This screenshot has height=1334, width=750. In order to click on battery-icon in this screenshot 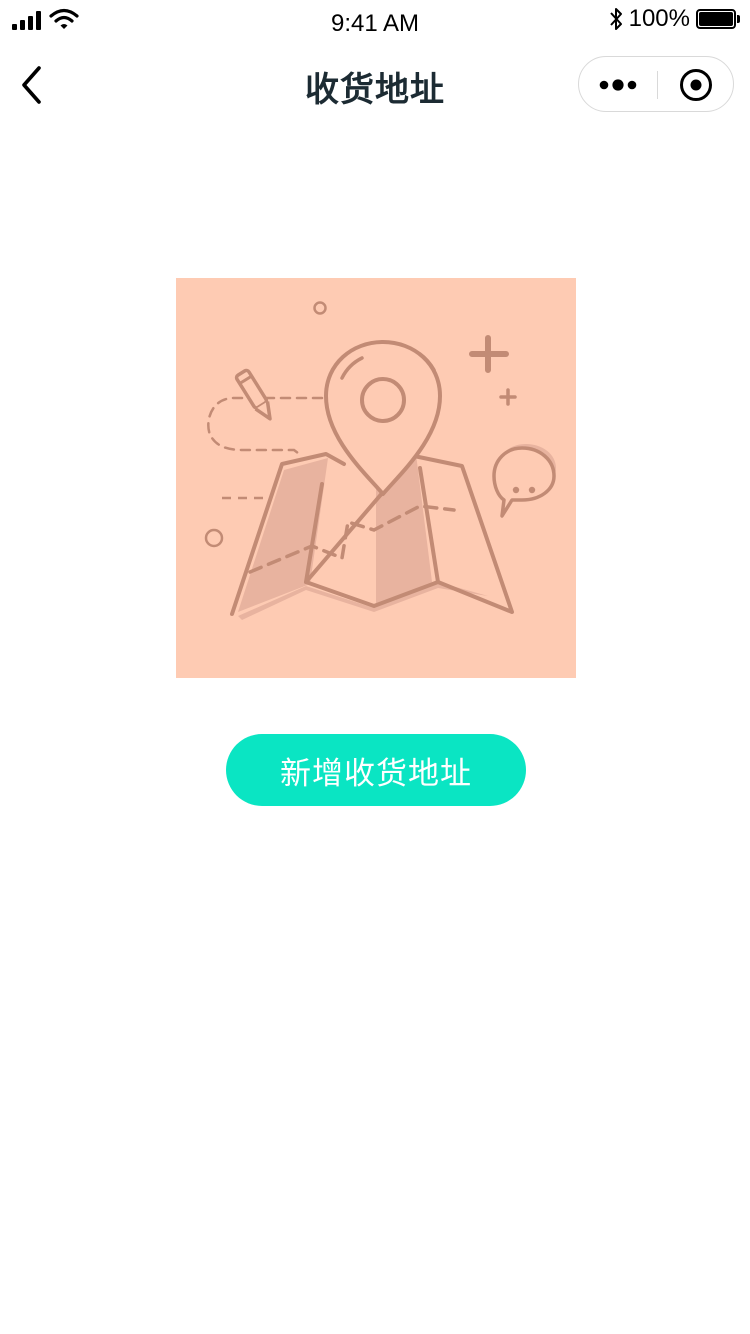, I will do `click(718, 19)`.